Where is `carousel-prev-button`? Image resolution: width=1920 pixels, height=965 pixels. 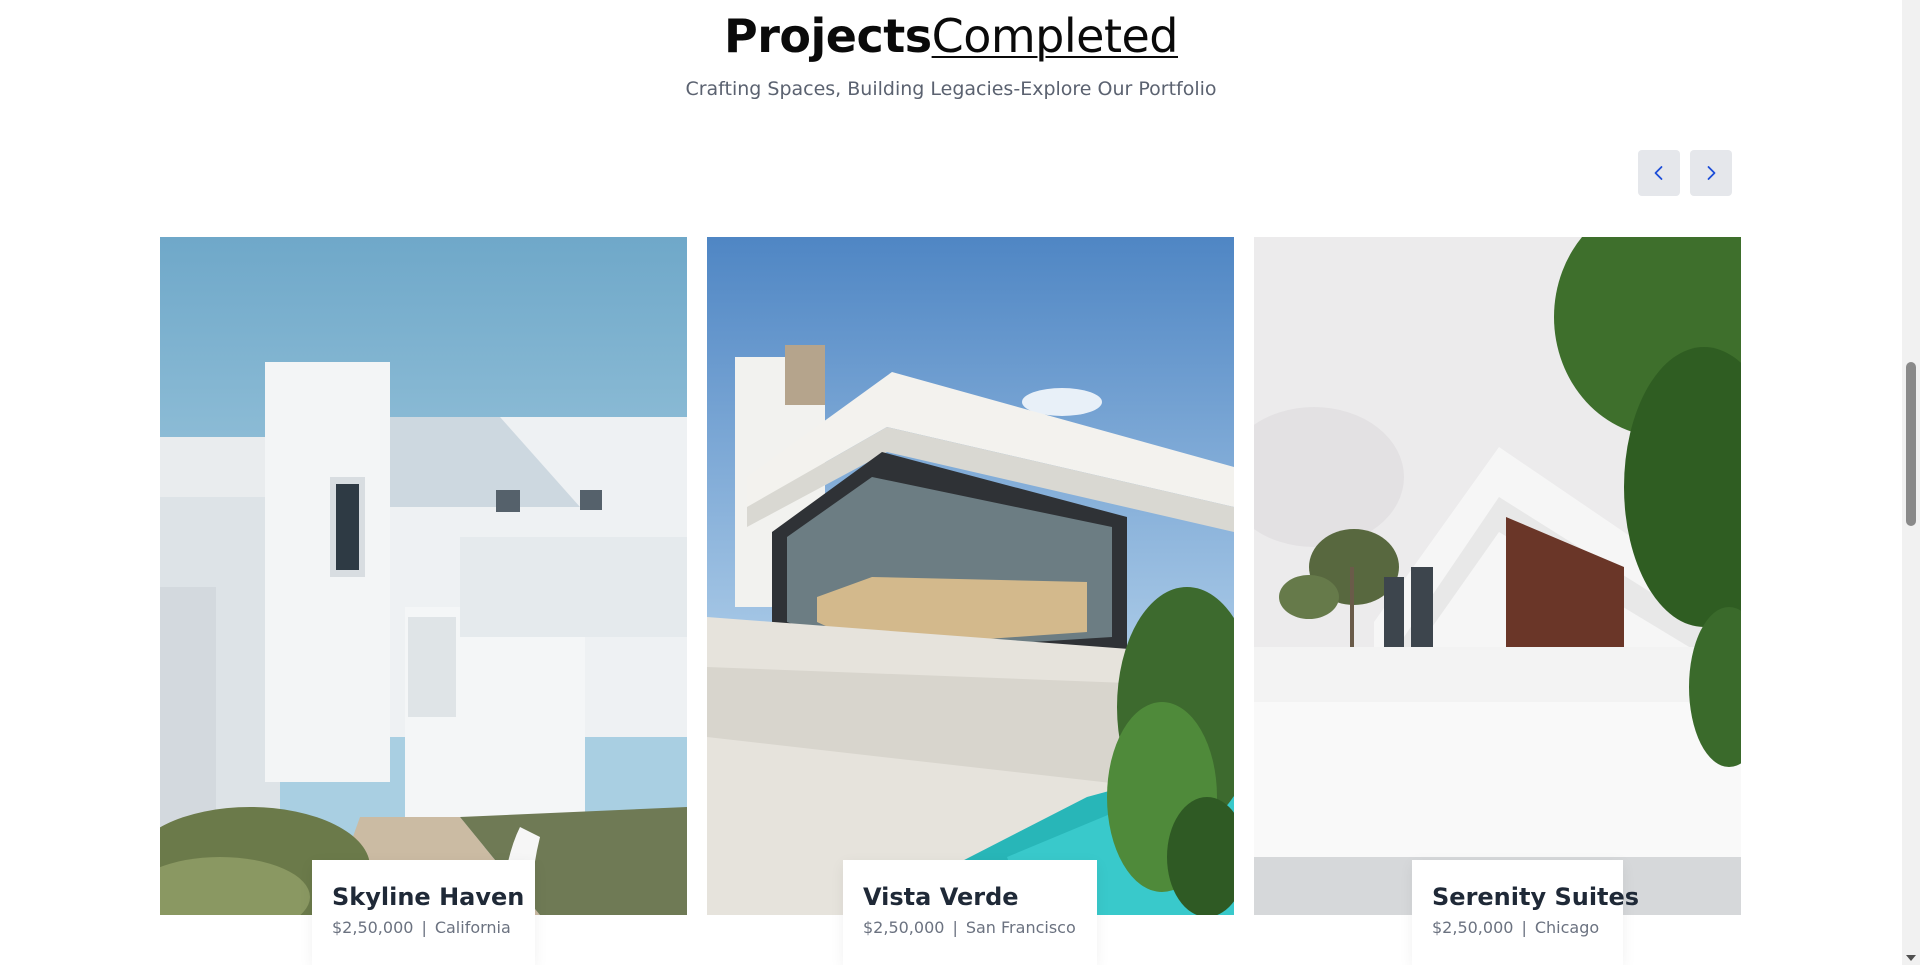 carousel-prev-button is located at coordinates (1659, 173).